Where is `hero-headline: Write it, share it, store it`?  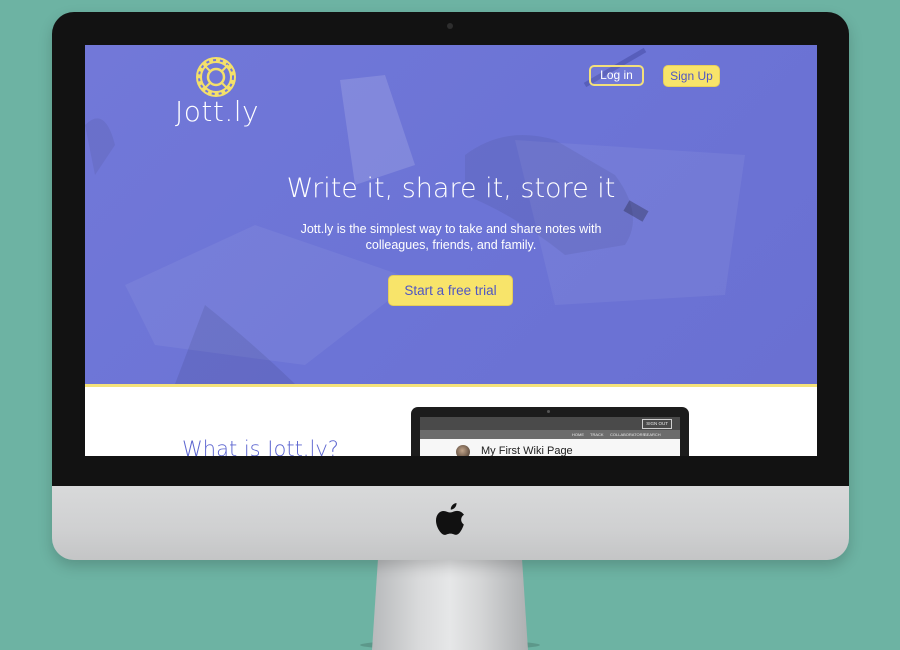
hero-headline: Write it, share it, store it is located at coordinates (451, 188).